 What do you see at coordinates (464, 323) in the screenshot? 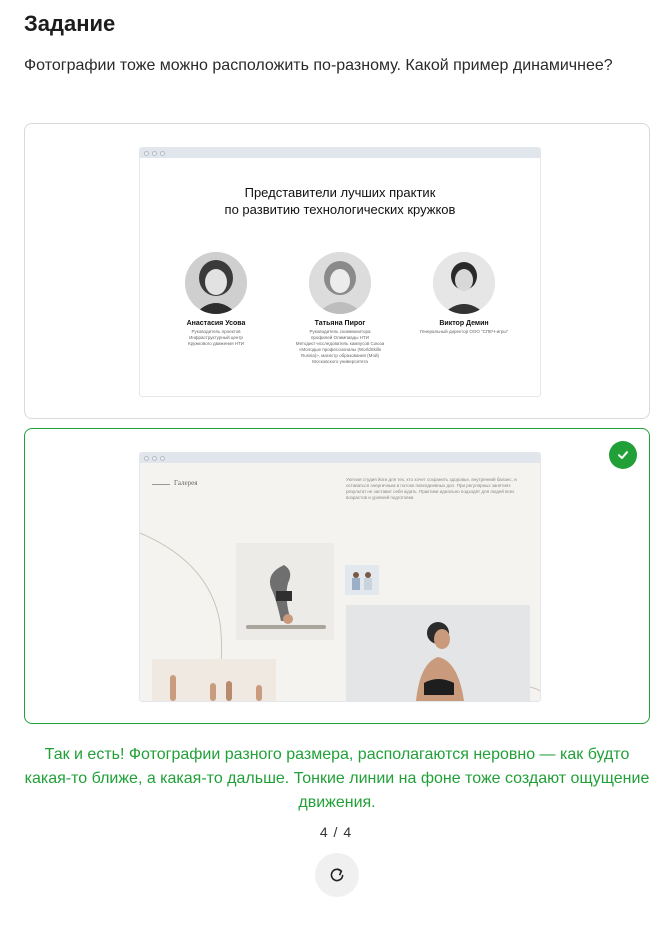
I see `speaker-name: Виктор Демин` at bounding box center [464, 323].